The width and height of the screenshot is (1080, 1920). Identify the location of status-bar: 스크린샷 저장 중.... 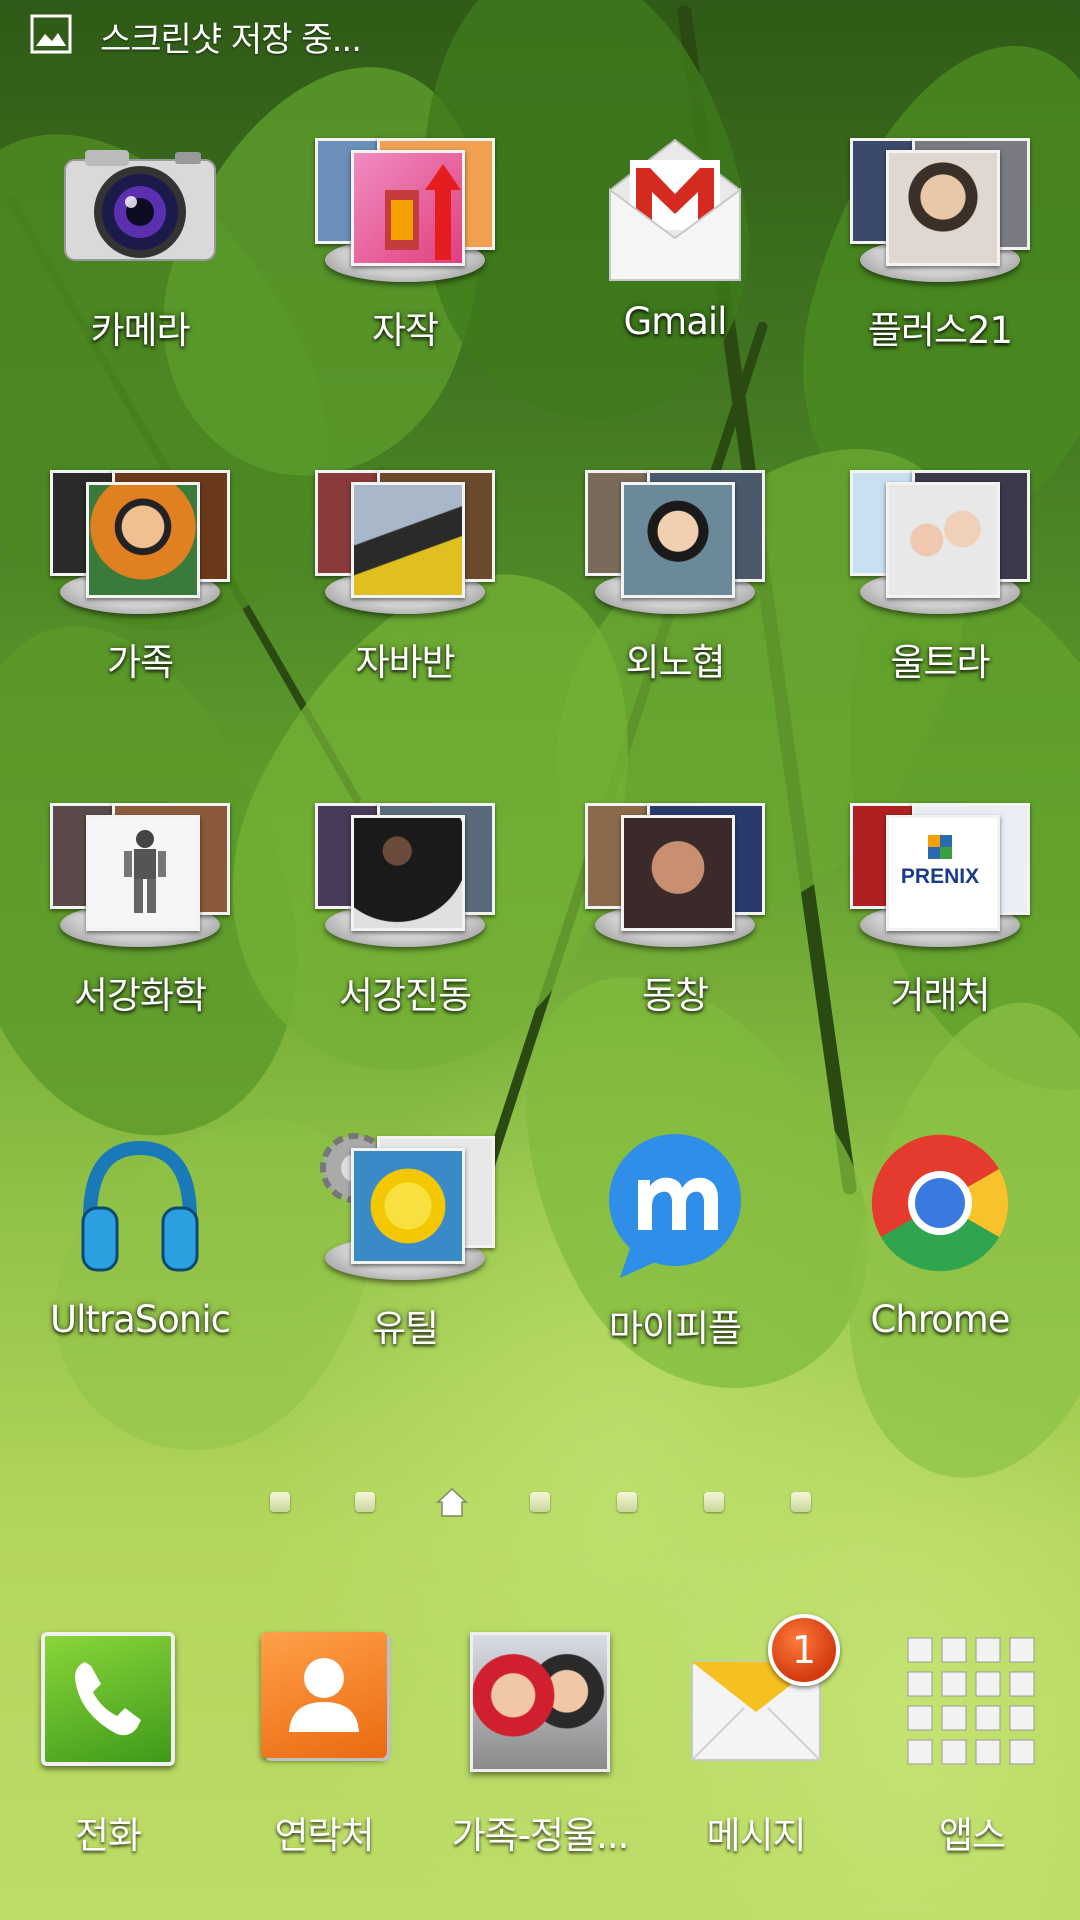
(540, 35).